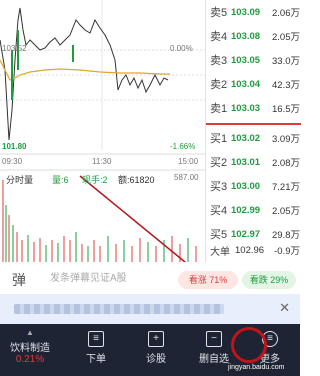 This screenshot has width=320, height=376. Describe the element at coordinates (183, 146) in the screenshot. I see `pct-low-label: -1.66%` at that location.